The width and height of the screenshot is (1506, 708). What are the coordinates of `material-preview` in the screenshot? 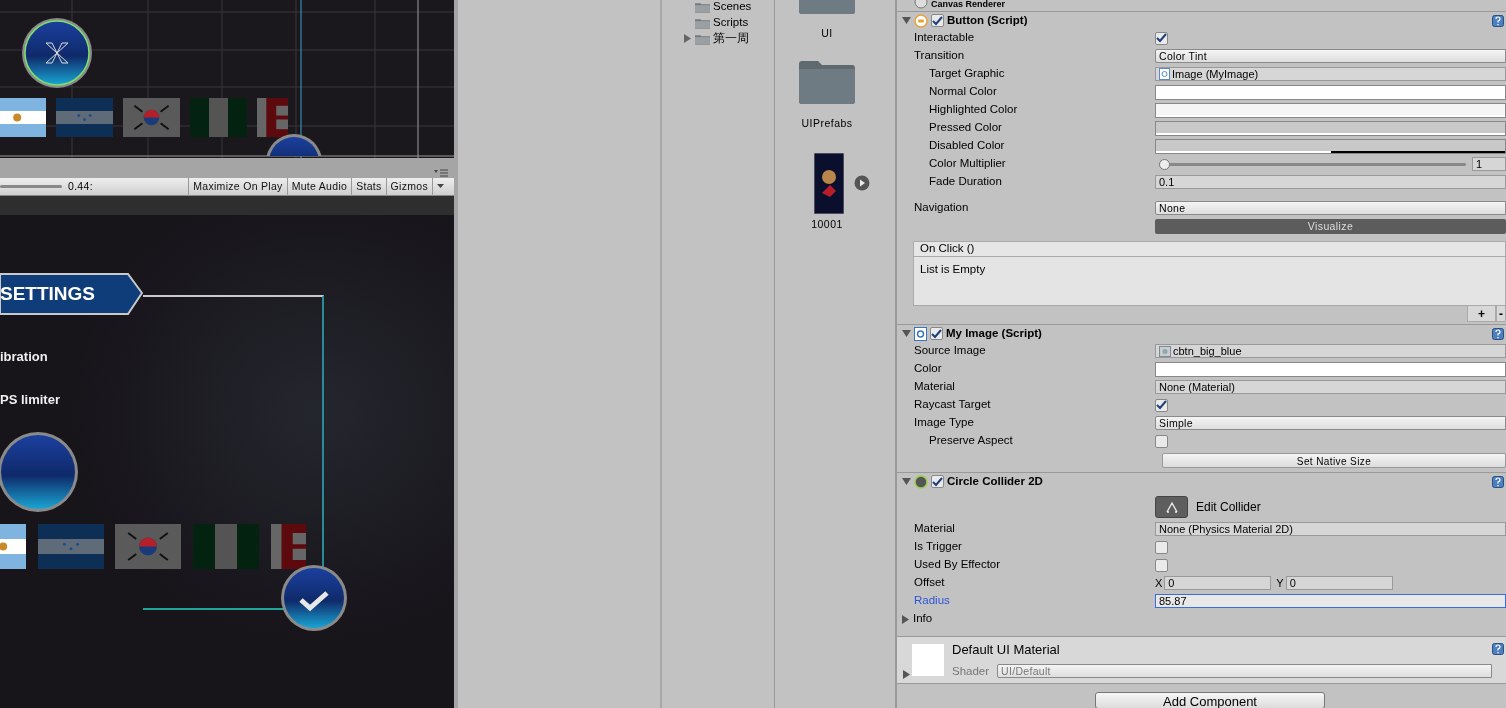 It's located at (928, 660).